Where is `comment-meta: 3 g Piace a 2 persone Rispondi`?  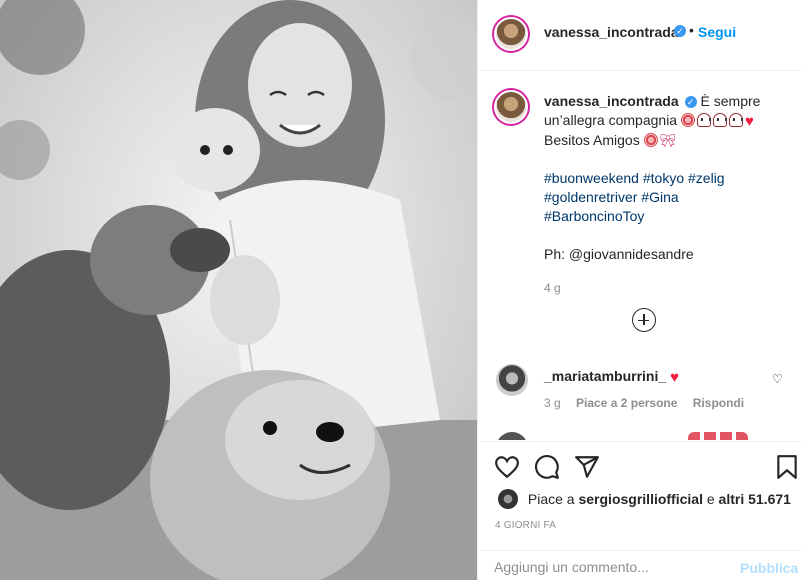
comment-meta: 3 g Piace a 2 persone Rispondi is located at coordinates (650, 403).